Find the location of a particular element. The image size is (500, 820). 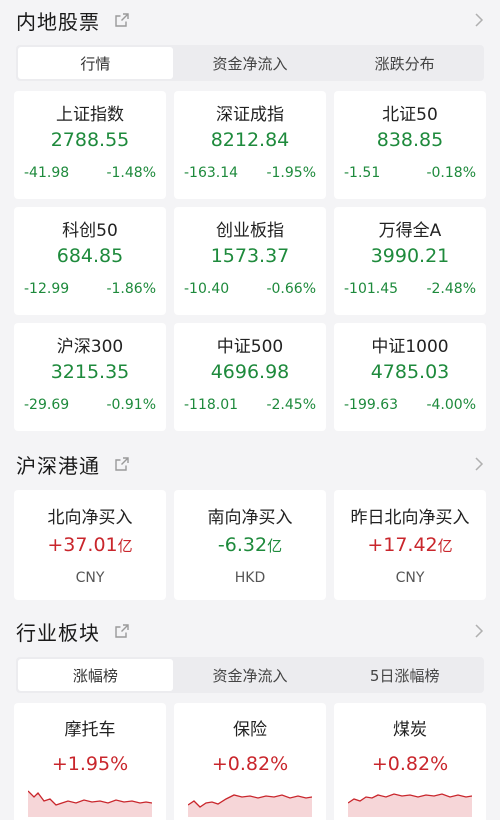

index-change-pct: -4.00% is located at coordinates (451, 405).